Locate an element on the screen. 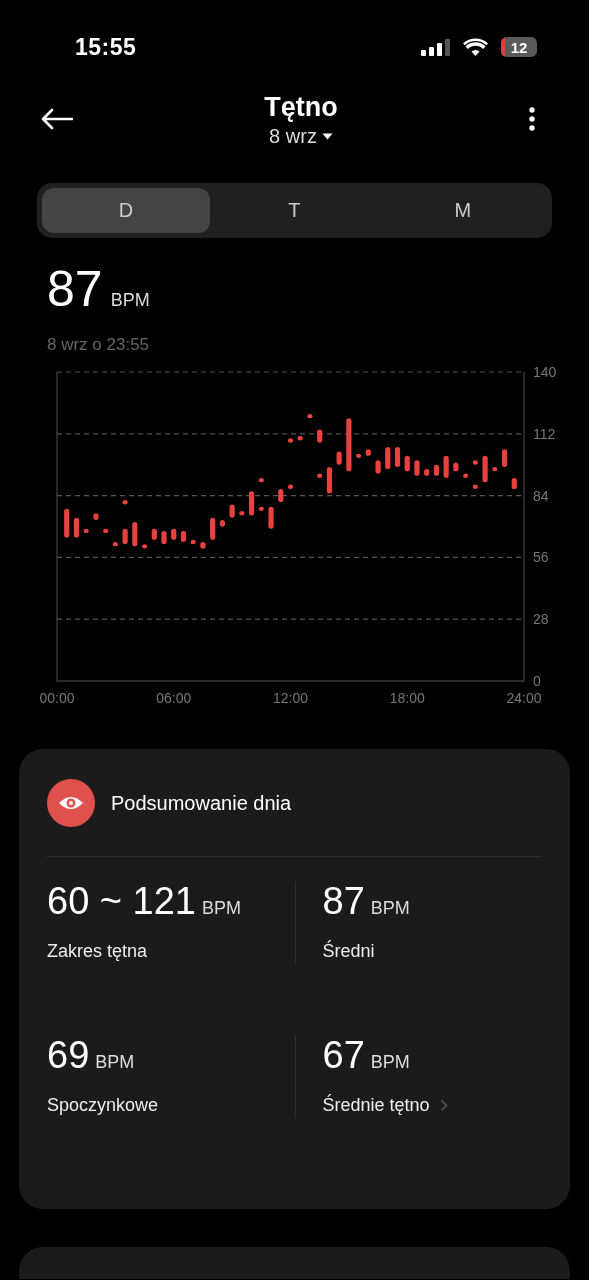  stat-value: 67 is located at coordinates (343, 1055).